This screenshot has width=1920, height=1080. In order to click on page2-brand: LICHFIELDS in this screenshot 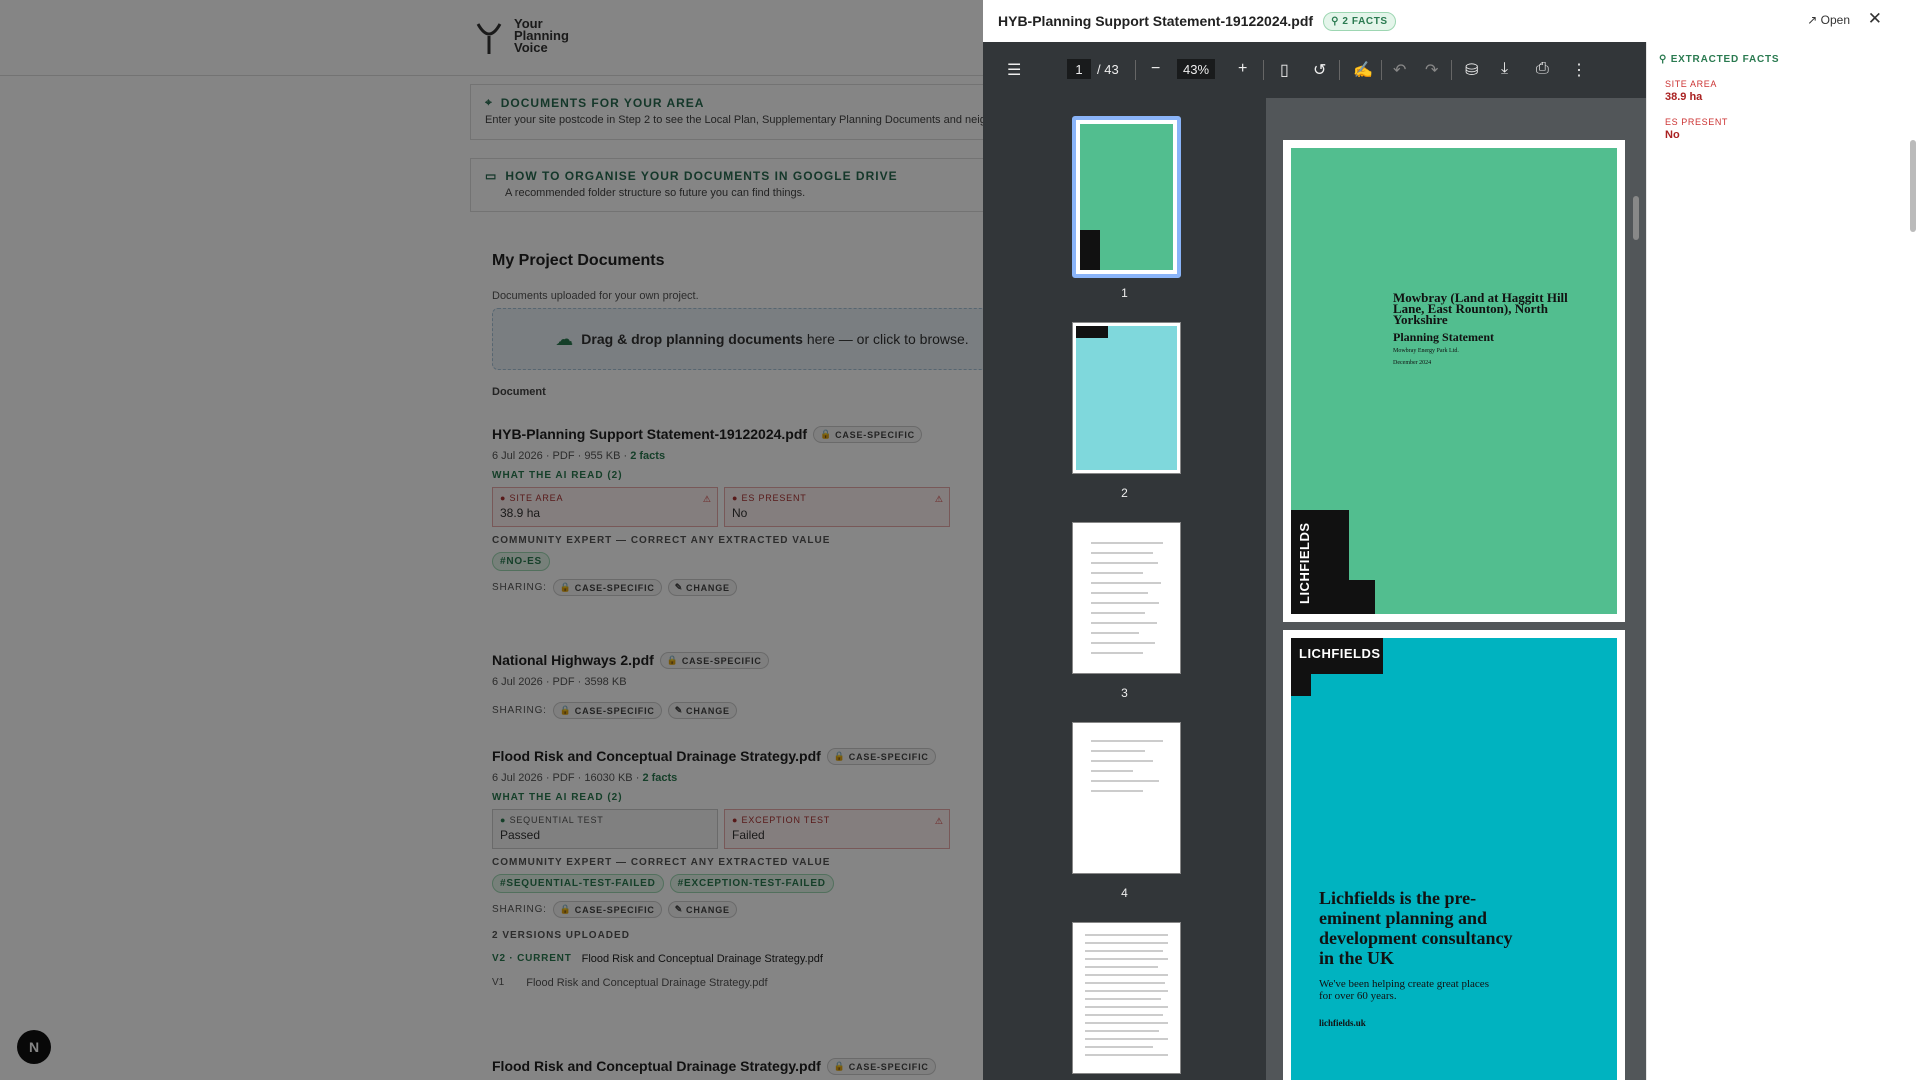, I will do `click(1340, 653)`.